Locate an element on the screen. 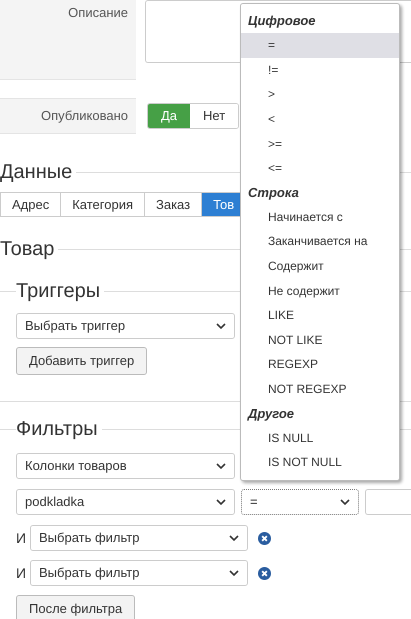  menu-group-label: Другое is located at coordinates (271, 413).